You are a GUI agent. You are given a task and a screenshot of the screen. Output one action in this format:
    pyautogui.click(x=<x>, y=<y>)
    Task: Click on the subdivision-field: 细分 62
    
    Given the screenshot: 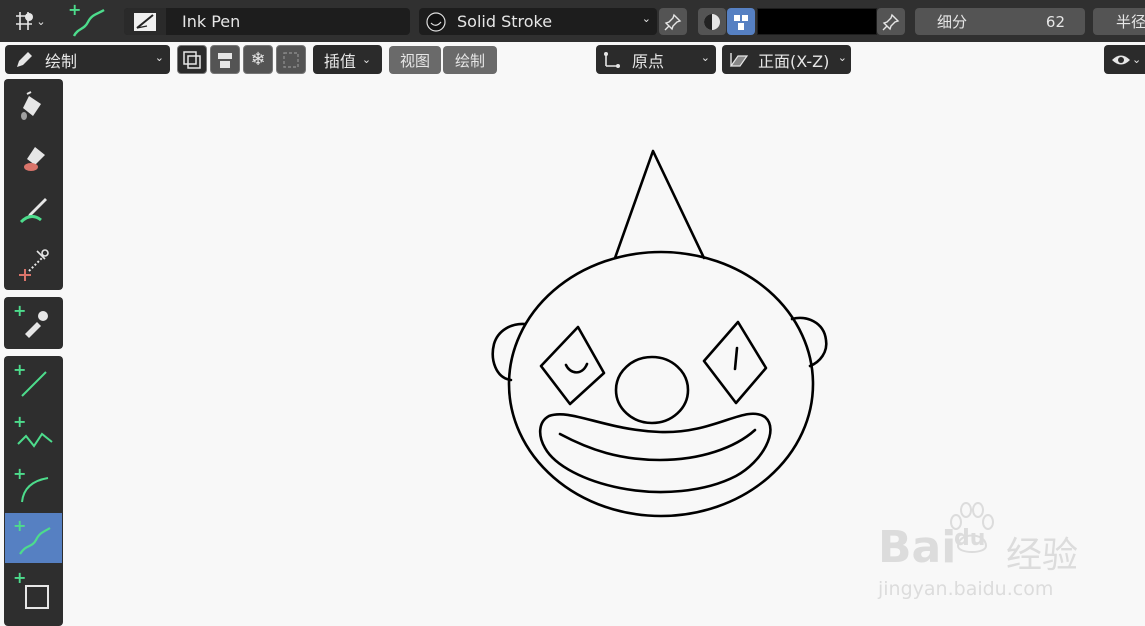 What is the action you would take?
    pyautogui.click(x=1000, y=21)
    